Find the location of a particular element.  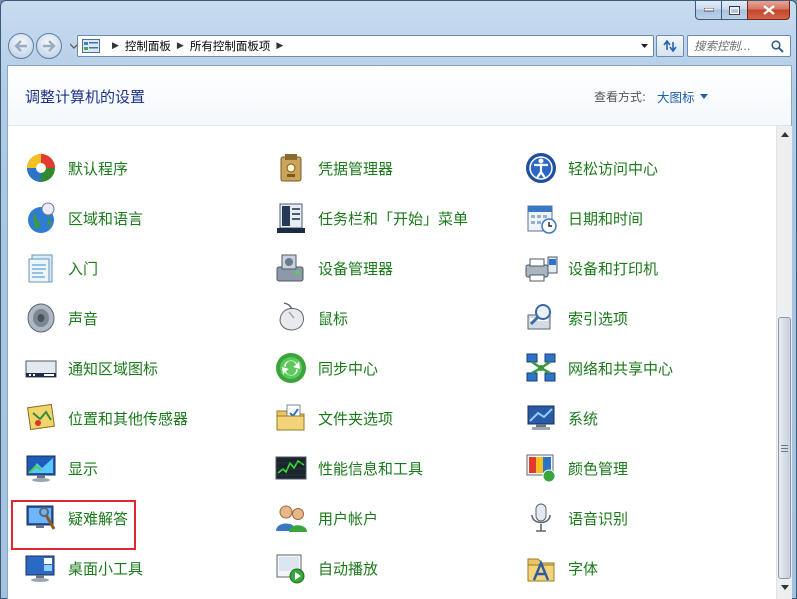

credential-manager-icon is located at coordinates (291, 168).